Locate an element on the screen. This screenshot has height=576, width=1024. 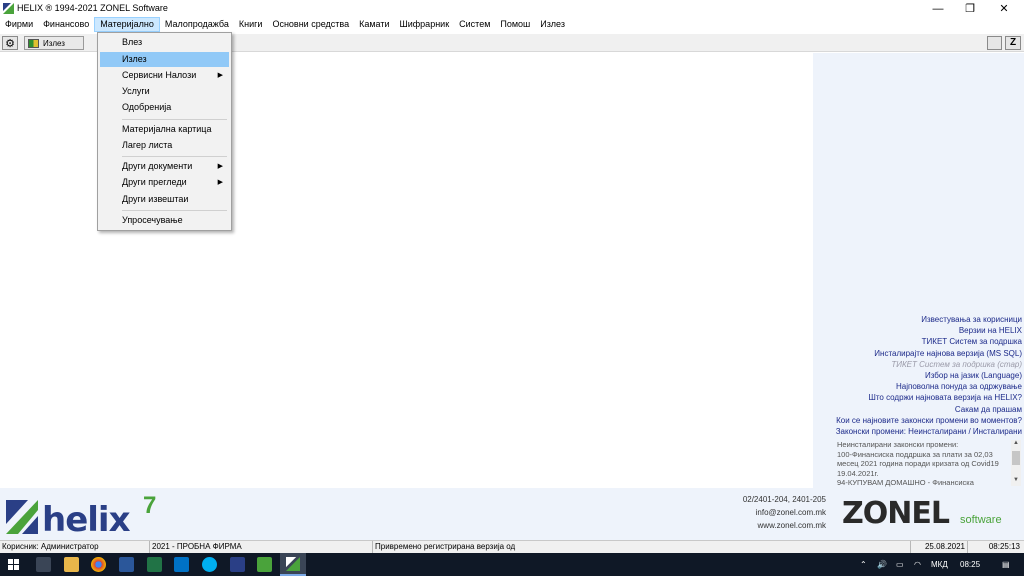
window-title: HELIX ® 1994-2021 ZONEL Software is located at coordinates (92, 8).